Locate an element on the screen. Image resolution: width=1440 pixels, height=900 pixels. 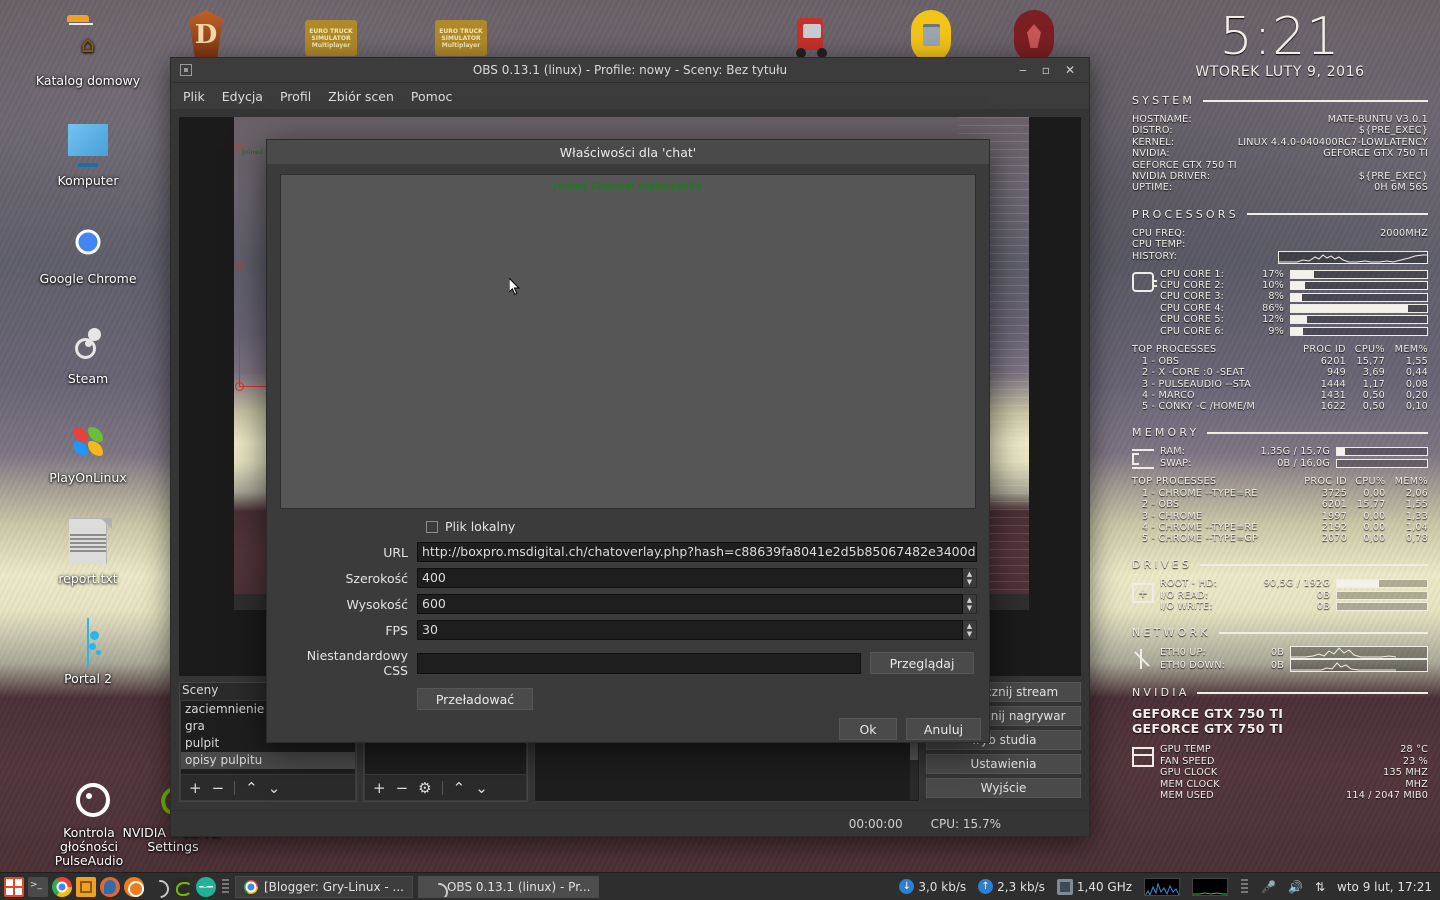
sys-val: 0H 6M 56S is located at coordinates (1401, 188).